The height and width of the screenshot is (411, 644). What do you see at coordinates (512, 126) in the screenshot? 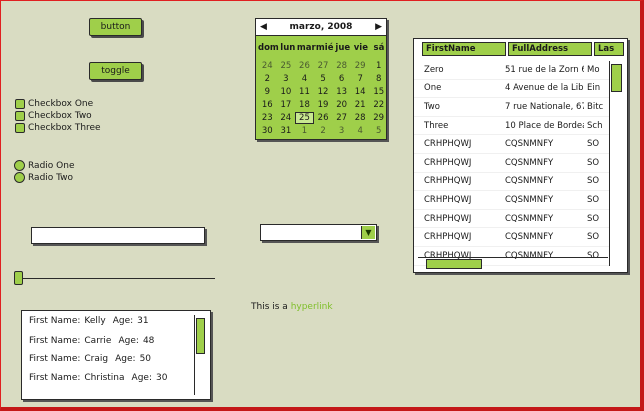
I see `table-row: Three 10 Place de Bordea Sch` at bounding box center [512, 126].